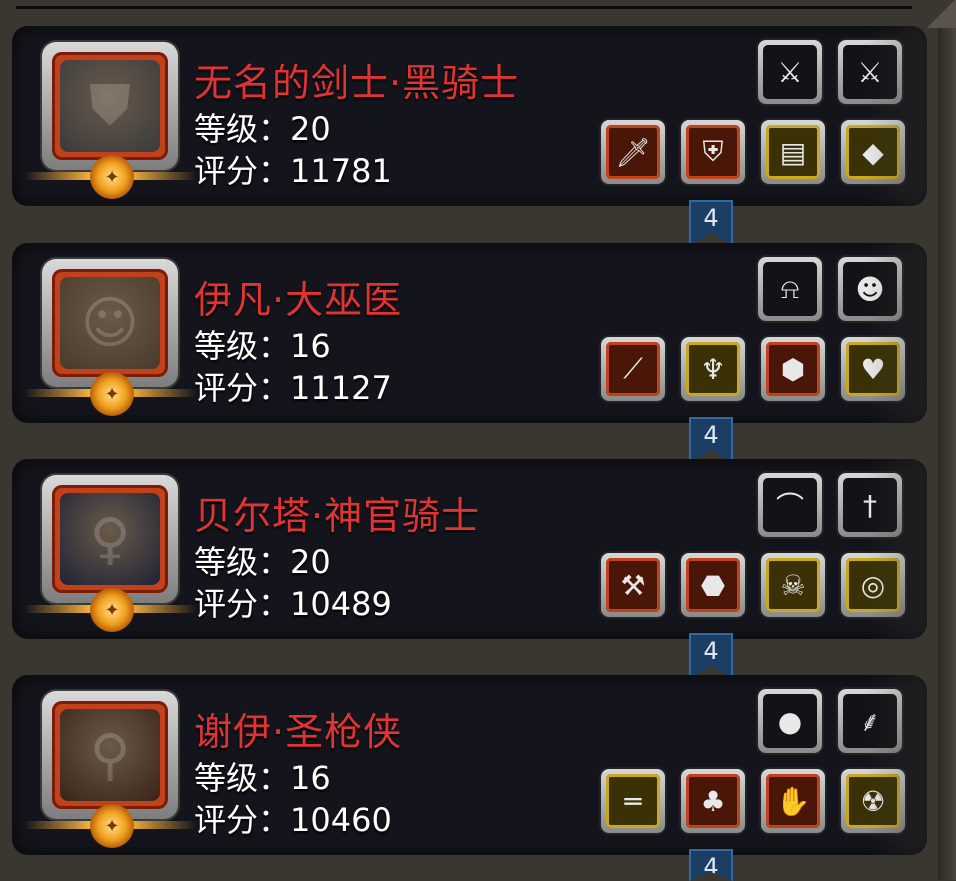  I want to click on equipment-slot: ♆, so click(713, 369).